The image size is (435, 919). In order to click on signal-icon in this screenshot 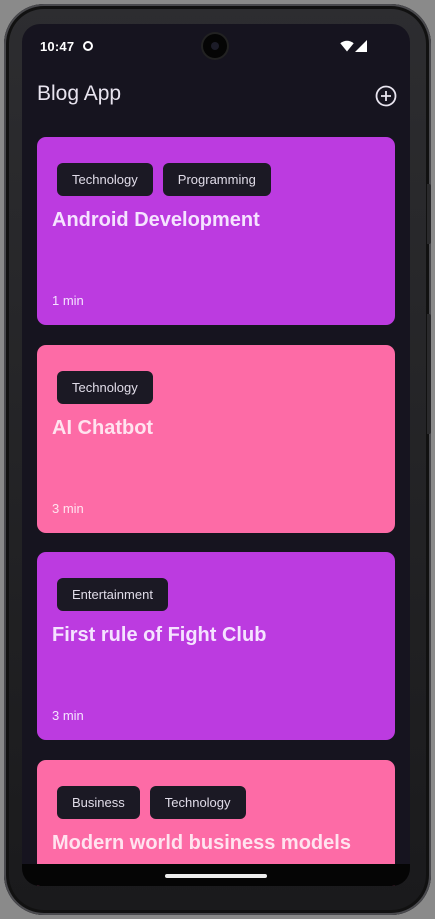, I will do `click(361, 46)`.